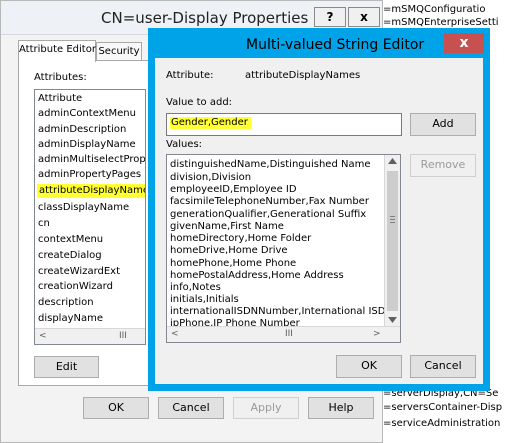 This screenshot has width=505, height=443. I want to click on scroll-right-icon: >, so click(377, 334).